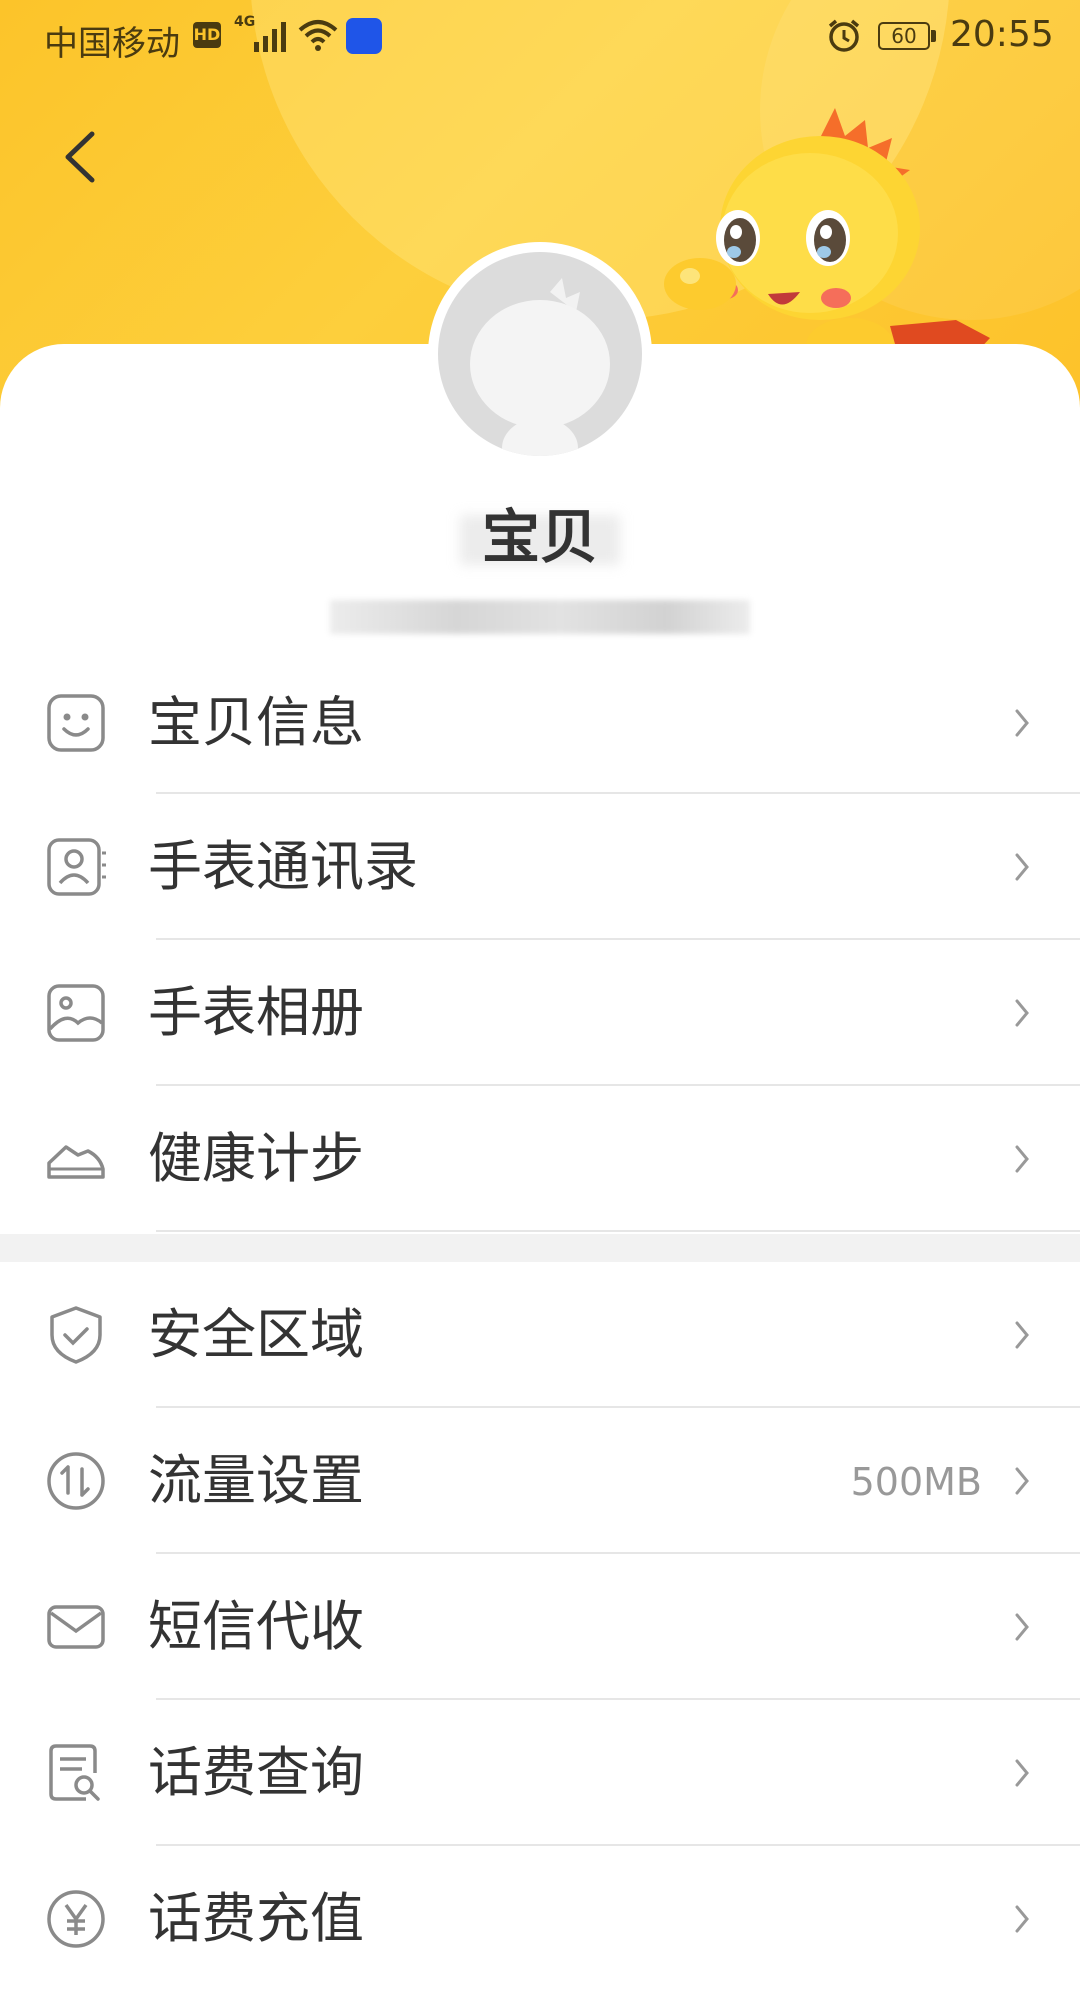 The image size is (1080, 1992). What do you see at coordinates (256, 1480) in the screenshot?
I see `menu-item-label: 流量设置` at bounding box center [256, 1480].